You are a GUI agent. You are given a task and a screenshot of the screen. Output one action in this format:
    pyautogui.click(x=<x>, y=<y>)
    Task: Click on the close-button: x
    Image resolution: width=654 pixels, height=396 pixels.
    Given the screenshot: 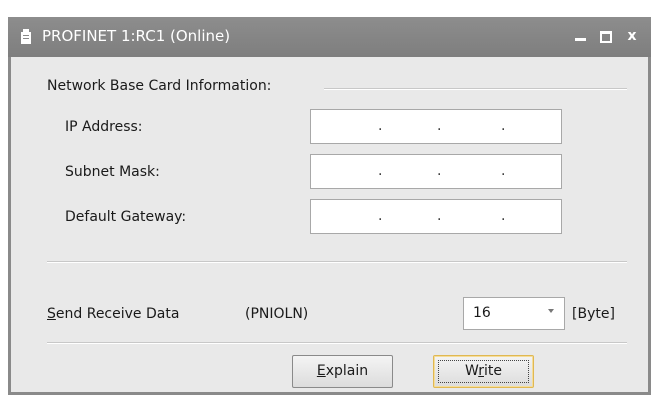 What is the action you would take?
    pyautogui.click(x=632, y=36)
    